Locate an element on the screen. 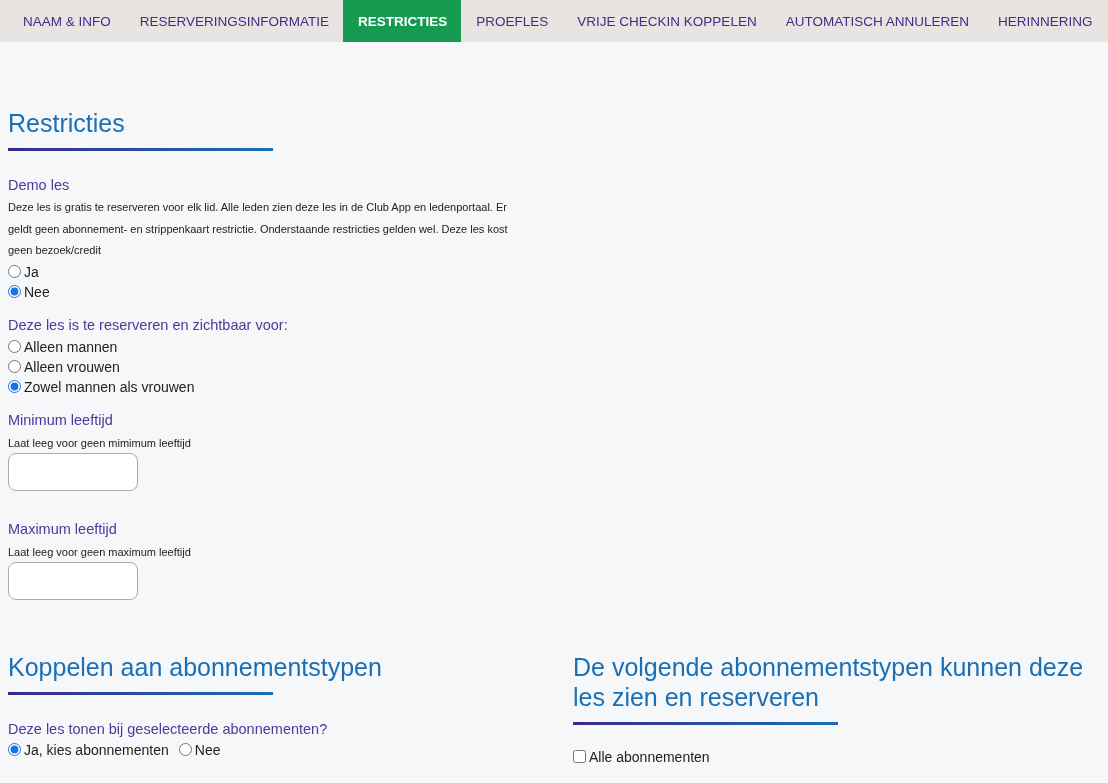 This screenshot has height=783, width=1108. section-heading: Restricties is located at coordinates (67, 123).